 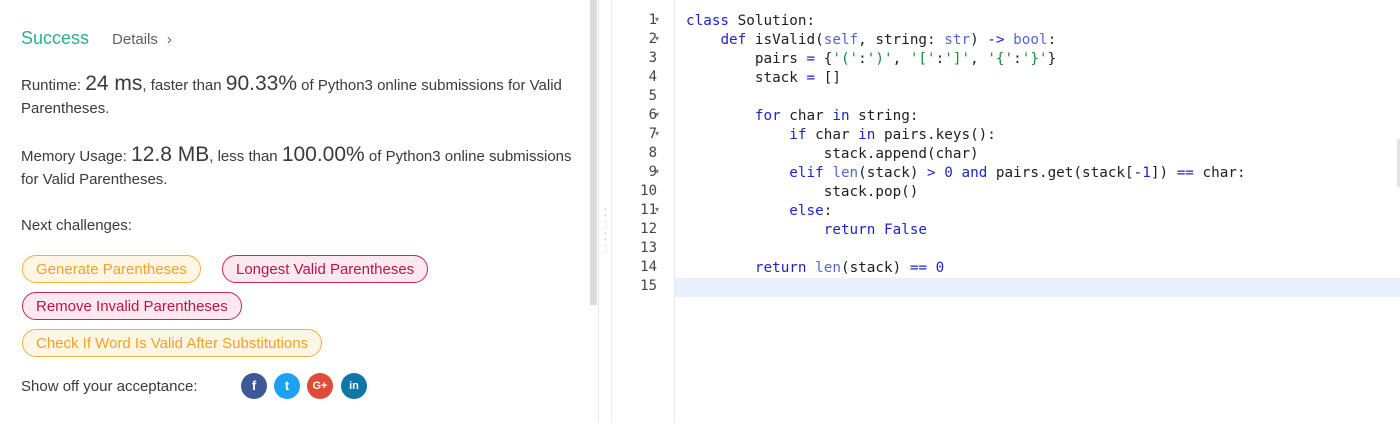 What do you see at coordinates (132, 306) in the screenshot?
I see `challenge-tag-remove-invalid-parentheses: Remove Invalid Parentheses` at bounding box center [132, 306].